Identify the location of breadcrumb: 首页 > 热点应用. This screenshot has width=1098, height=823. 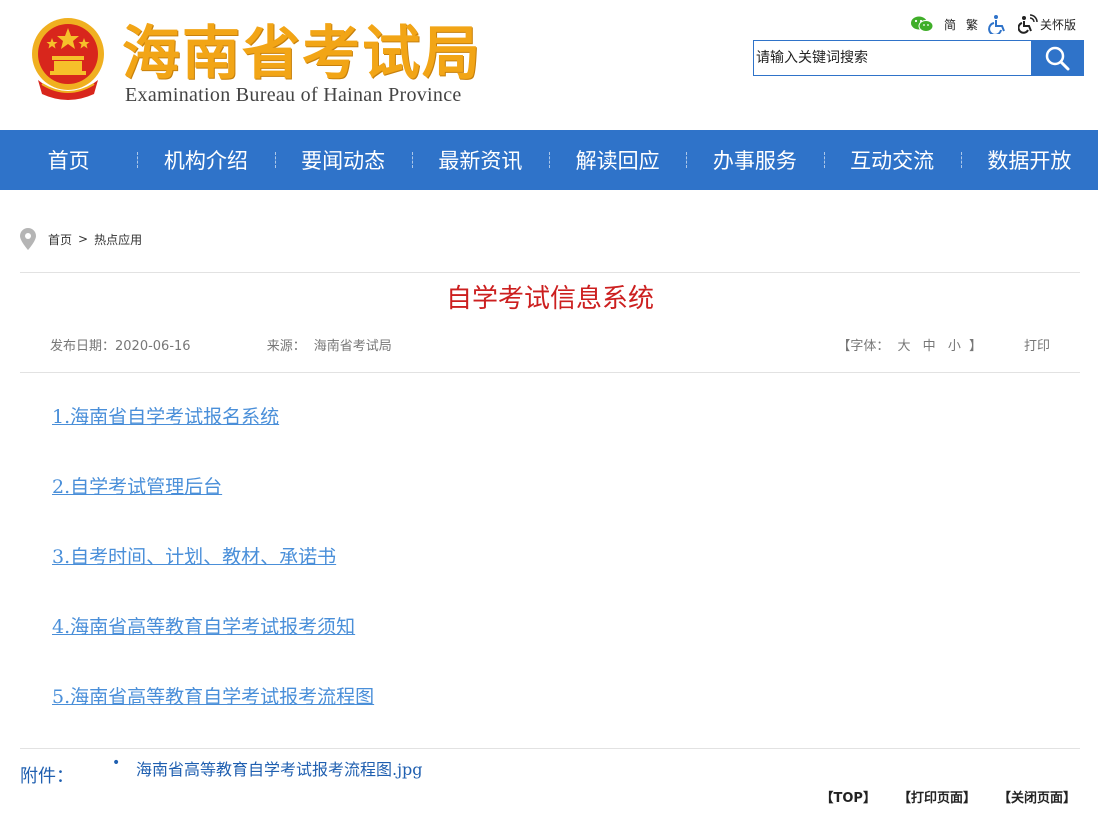
(81, 239).